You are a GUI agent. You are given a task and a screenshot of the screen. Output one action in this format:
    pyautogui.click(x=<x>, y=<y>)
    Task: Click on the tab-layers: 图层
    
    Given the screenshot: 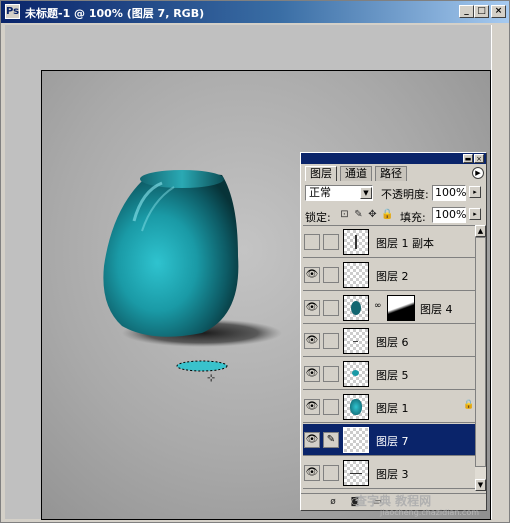 What is the action you would take?
    pyautogui.click(x=321, y=173)
    